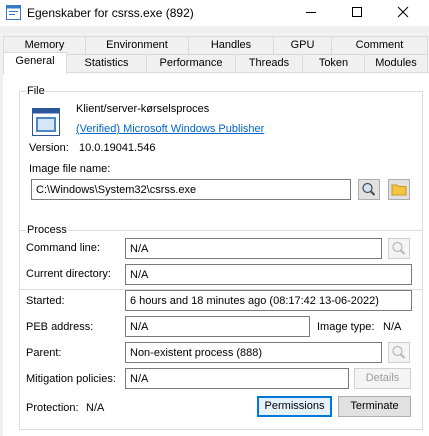 Image resolution: width=429 pixels, height=436 pixels. Describe the element at coordinates (170, 129) in the screenshot. I see `publisher-link: (Verified) Microsoft Windows Publisher` at that location.